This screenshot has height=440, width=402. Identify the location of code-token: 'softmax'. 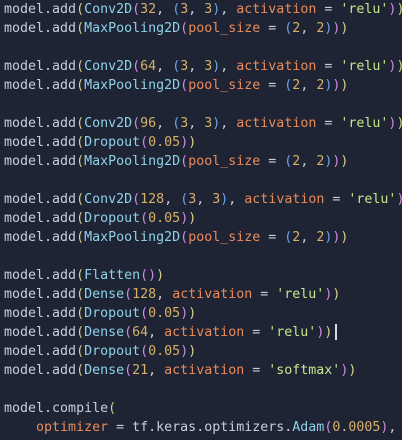
(304, 370).